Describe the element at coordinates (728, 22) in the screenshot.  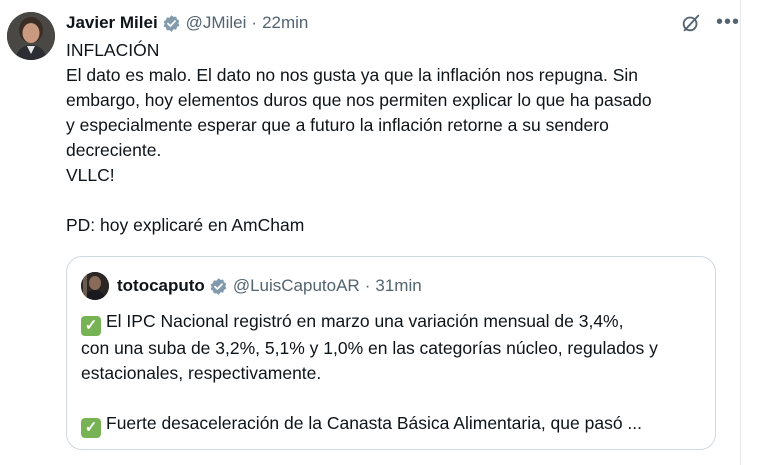
I see `more-icon: •••` at that location.